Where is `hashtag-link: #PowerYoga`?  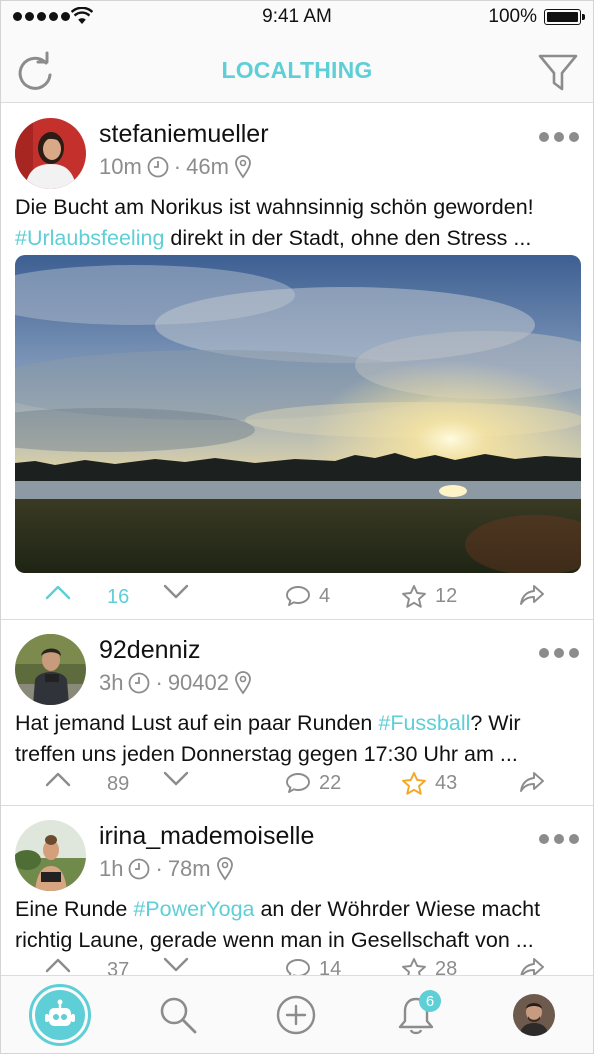
hashtag-link: #PowerYoga is located at coordinates (193, 909).